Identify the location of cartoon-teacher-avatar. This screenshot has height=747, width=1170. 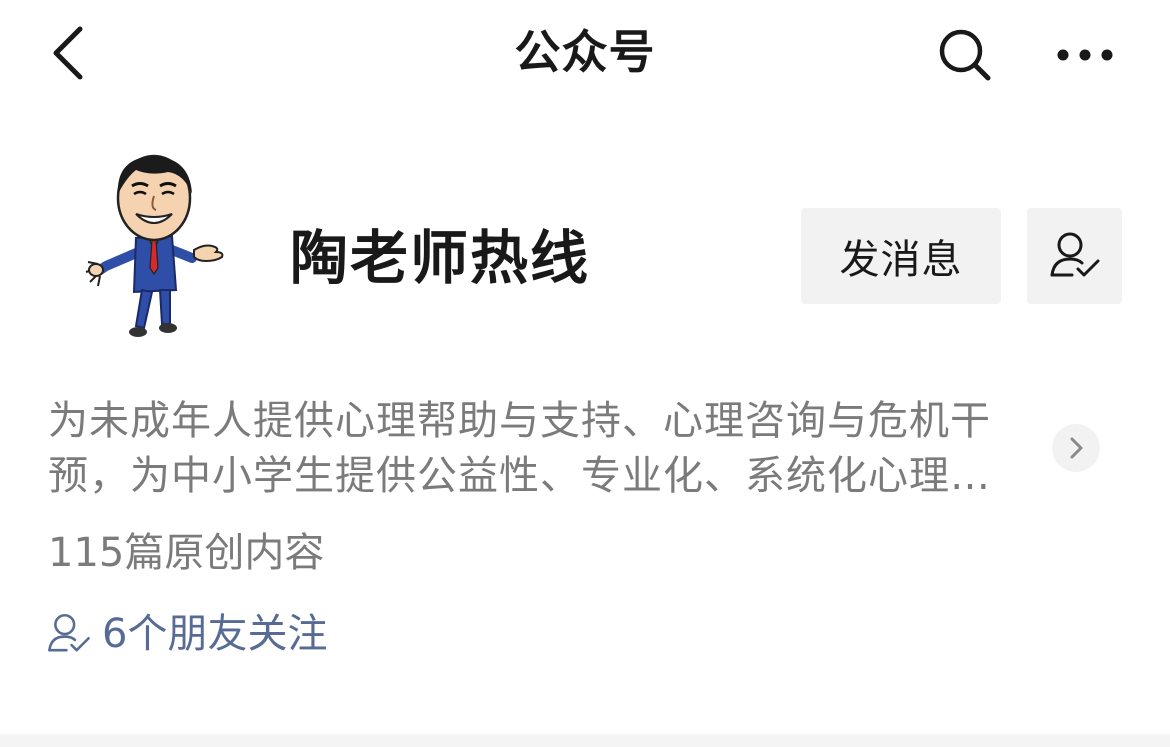
(154, 245).